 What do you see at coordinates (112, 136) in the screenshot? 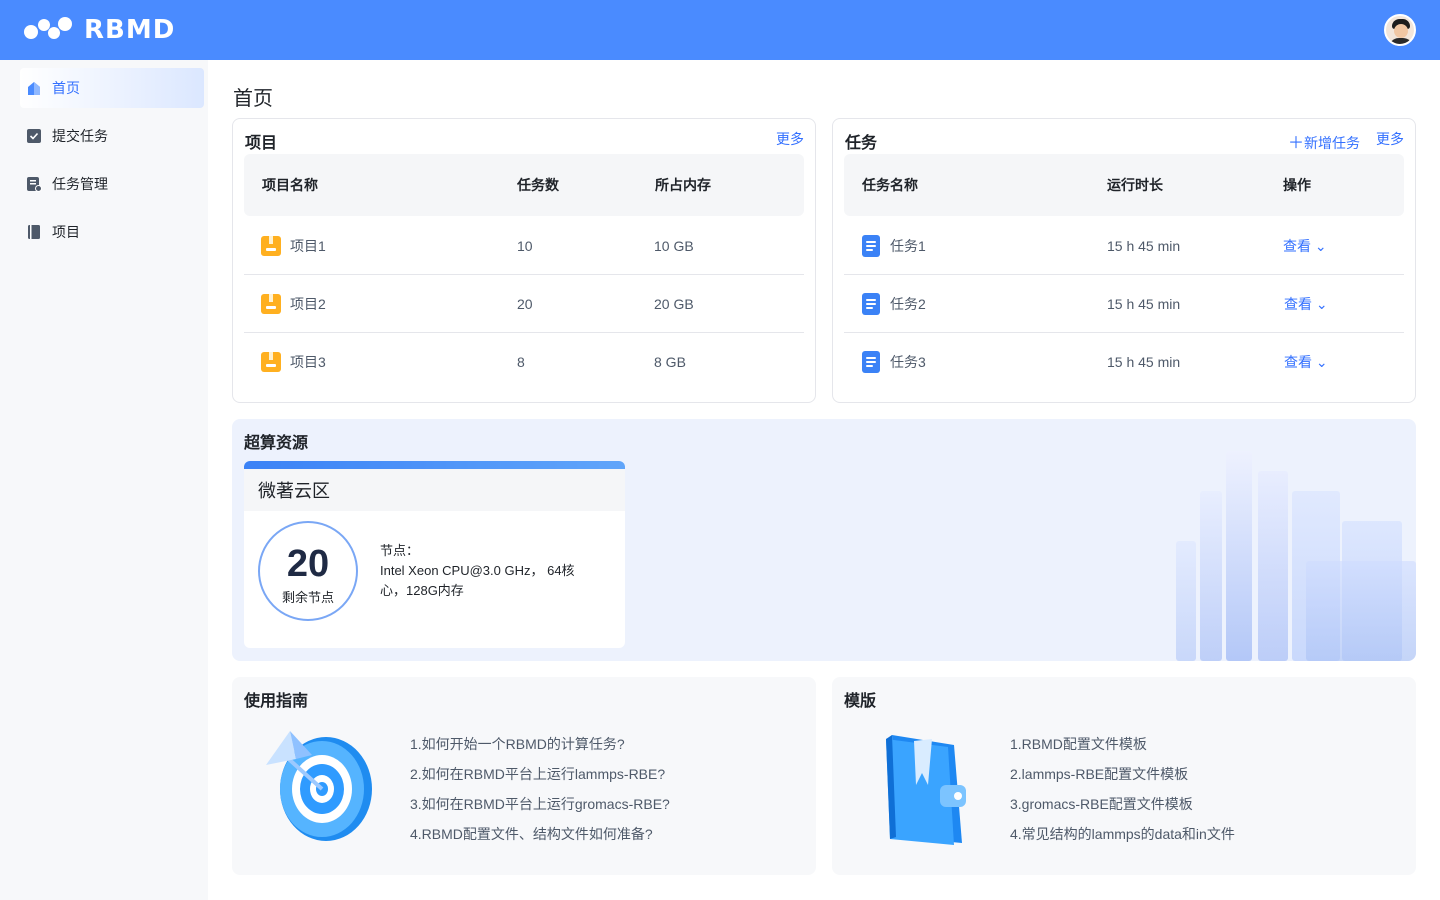
I see `sidebar-item-submit-task: 提交任务` at bounding box center [112, 136].